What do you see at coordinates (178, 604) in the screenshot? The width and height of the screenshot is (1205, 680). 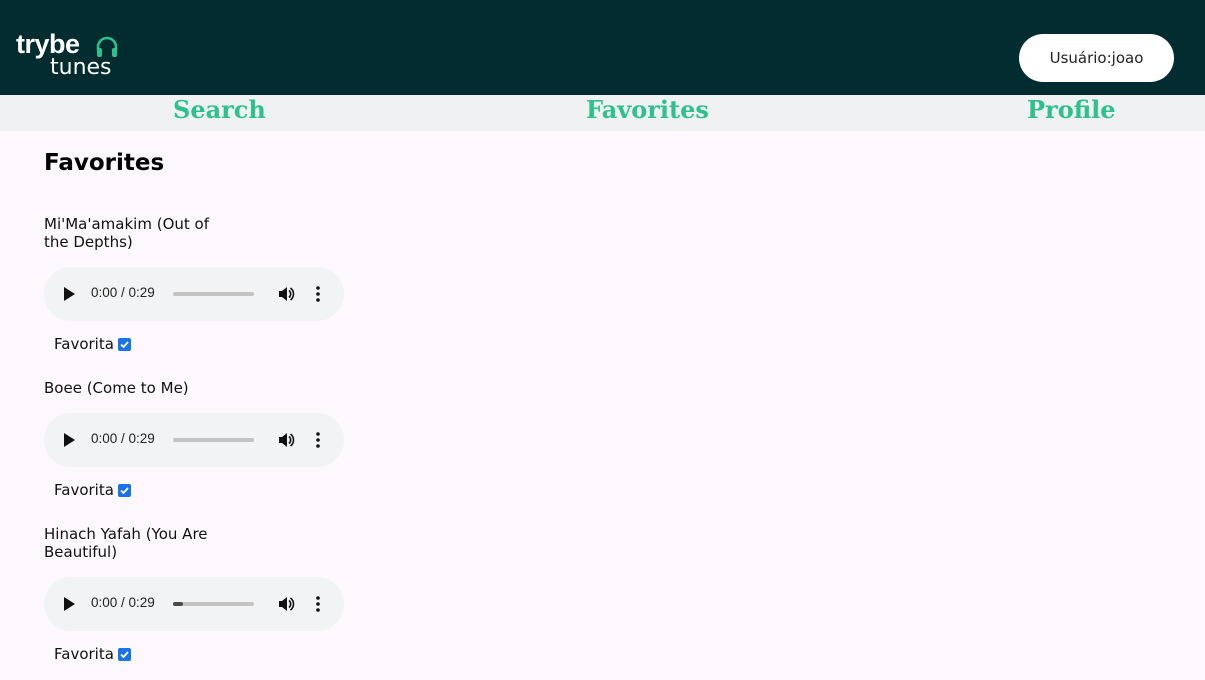 I see `progress-fill` at bounding box center [178, 604].